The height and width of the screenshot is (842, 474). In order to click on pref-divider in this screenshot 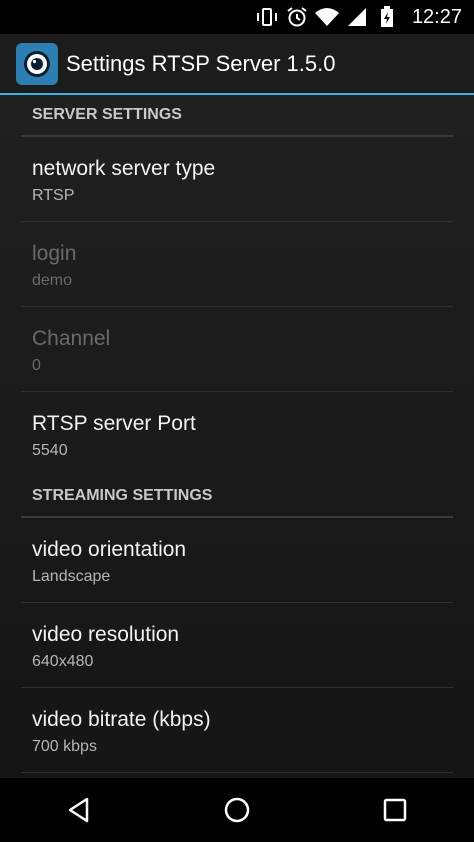, I will do `click(237, 772)`.